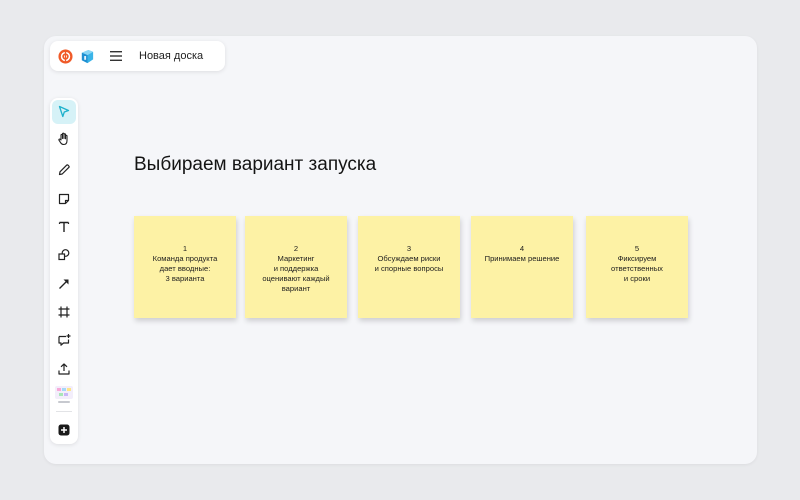  What do you see at coordinates (185, 258) in the screenshot?
I see `sticky-text-line: Команда продукта` at bounding box center [185, 258].